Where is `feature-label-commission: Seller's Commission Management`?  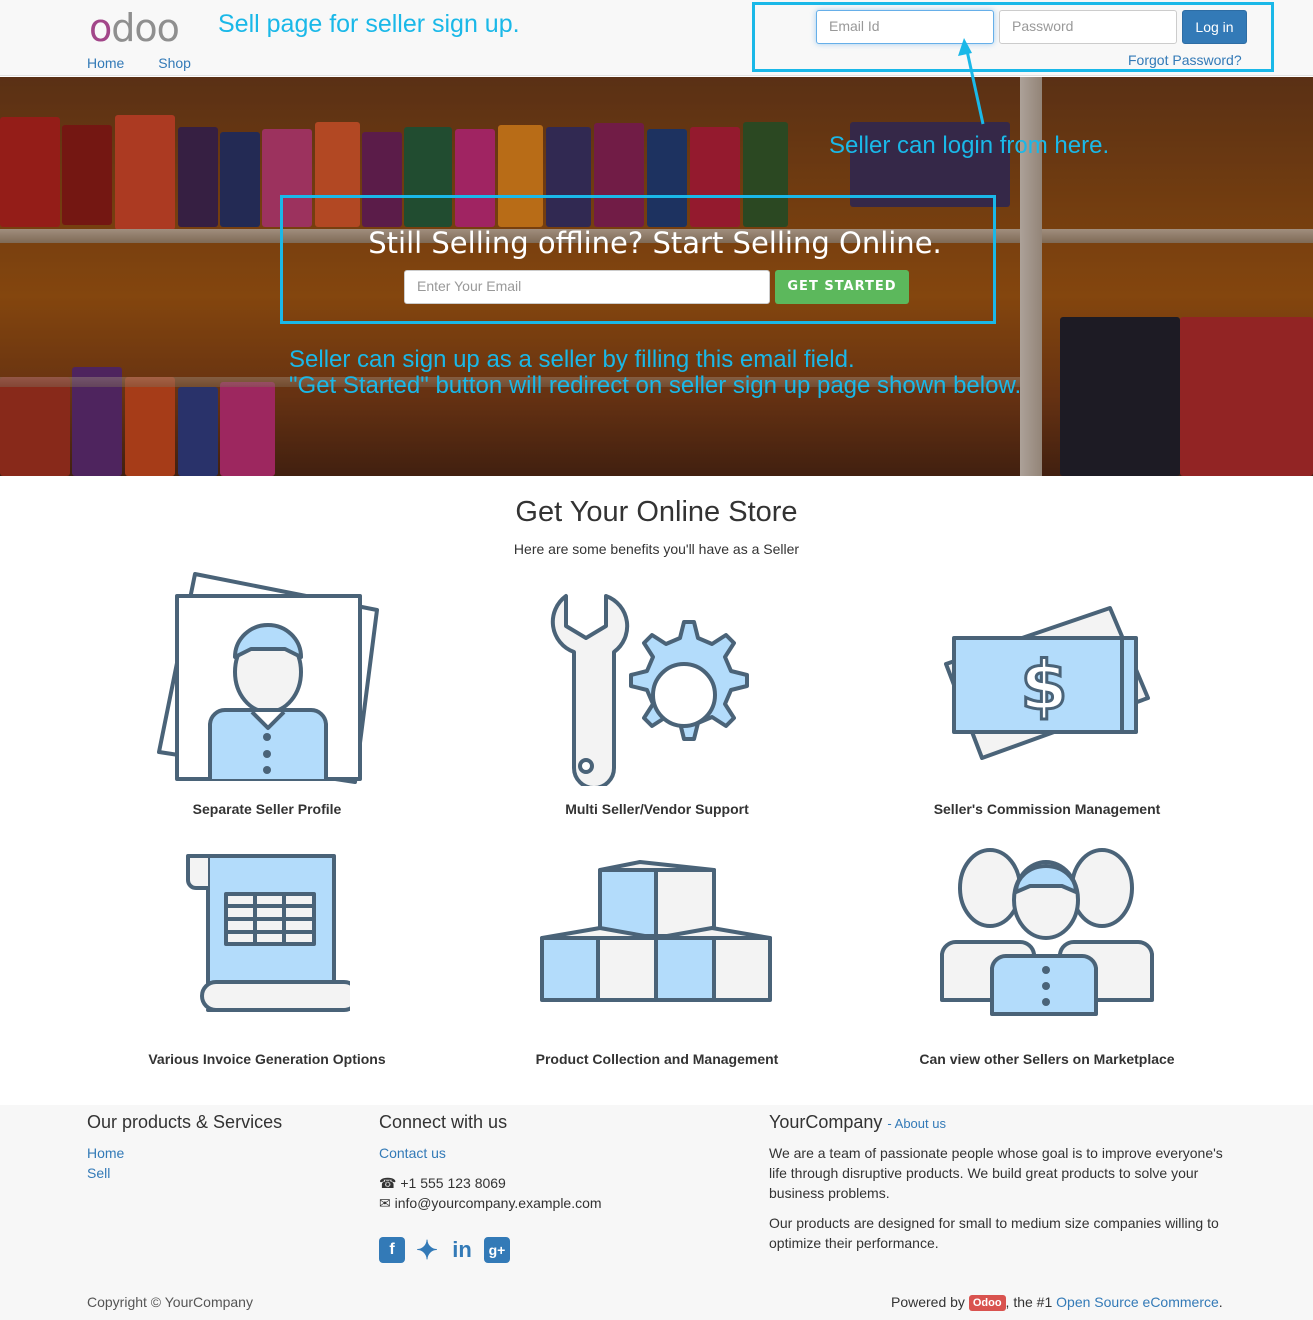
feature-label-commission: Seller's Commission Management is located at coordinates (1047, 809).